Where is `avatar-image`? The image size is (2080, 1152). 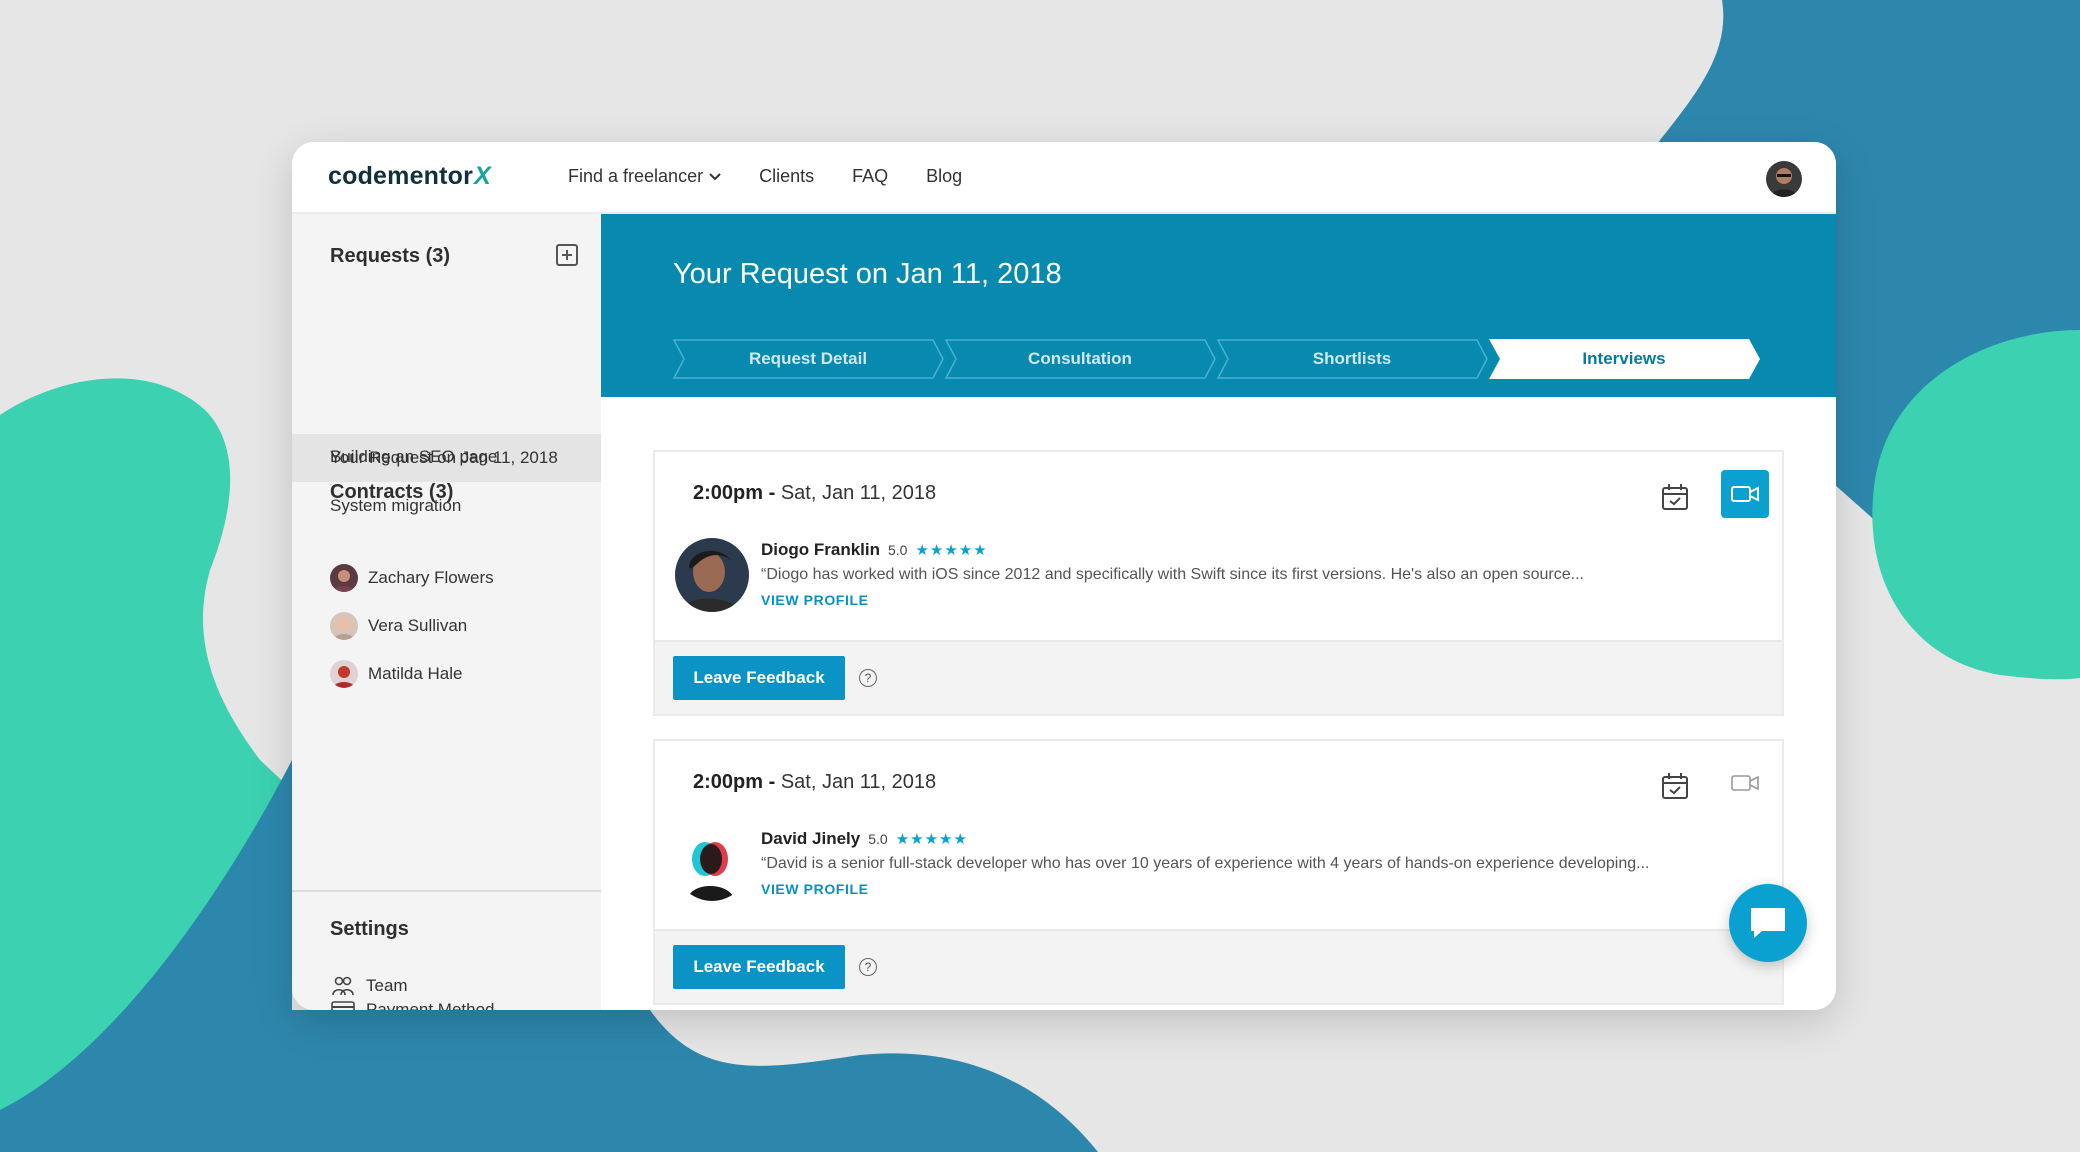
avatar-image is located at coordinates (1784, 179).